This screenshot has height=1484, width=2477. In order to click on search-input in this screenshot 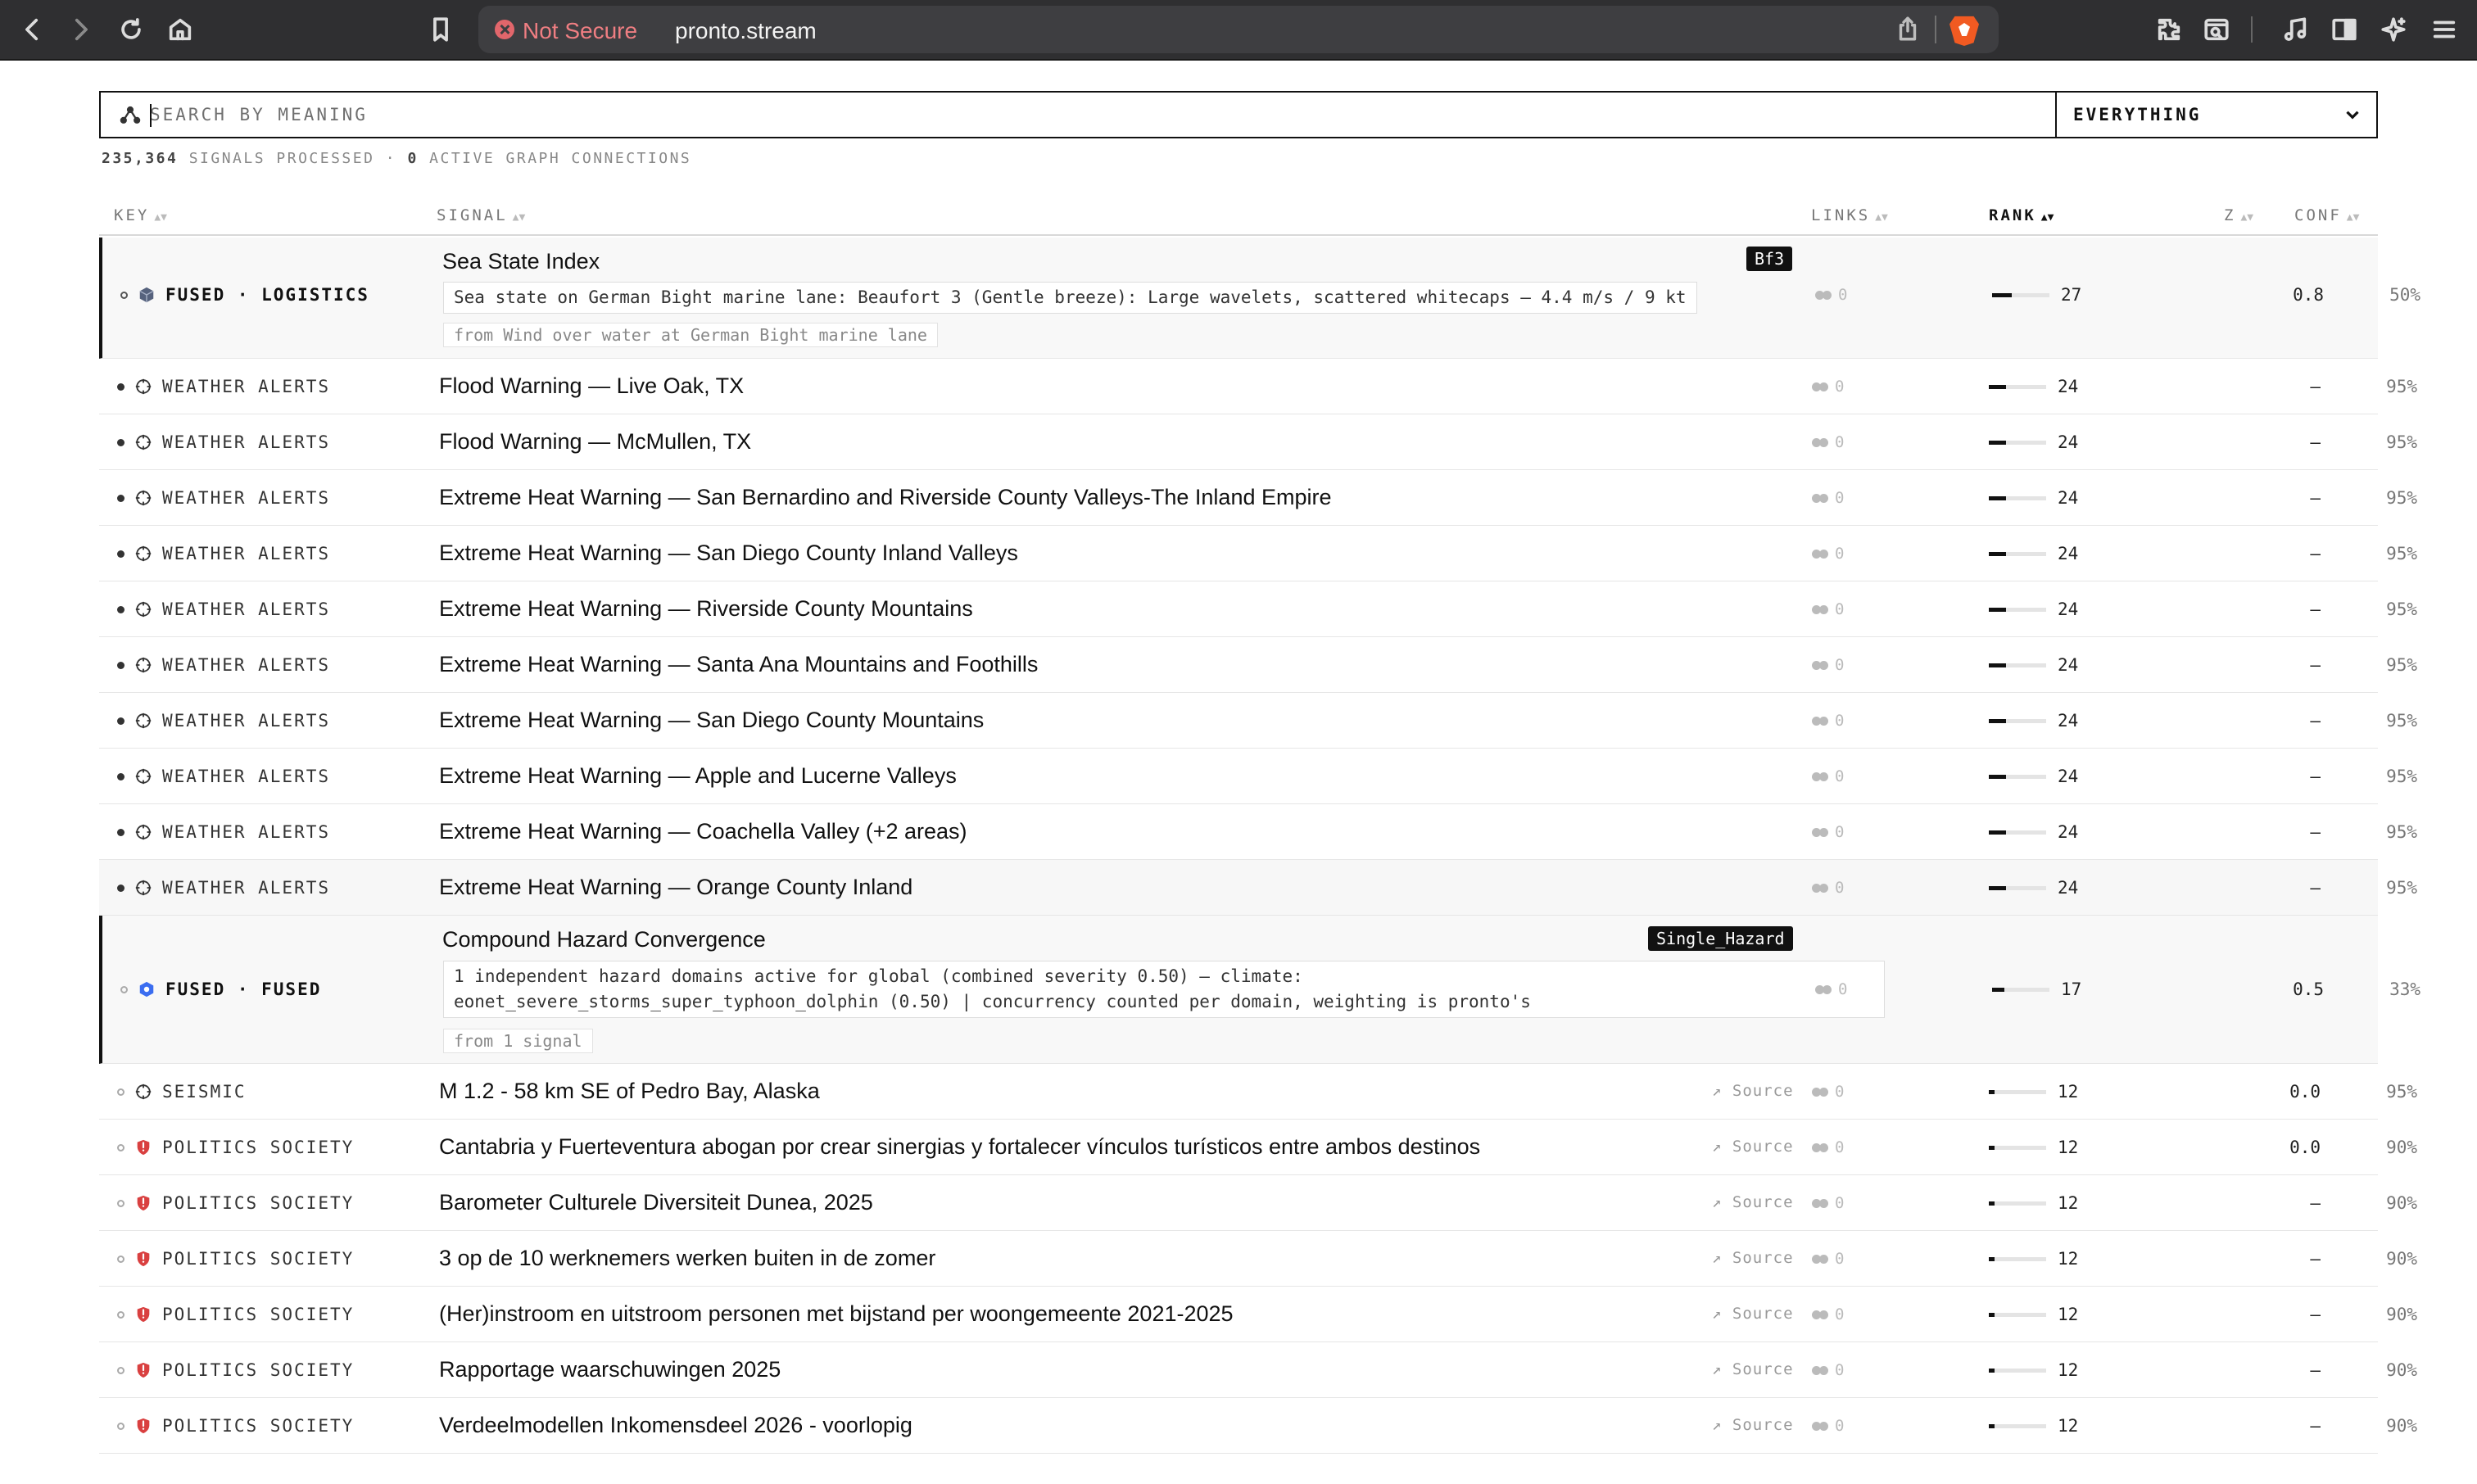, I will do `click(1092, 114)`.